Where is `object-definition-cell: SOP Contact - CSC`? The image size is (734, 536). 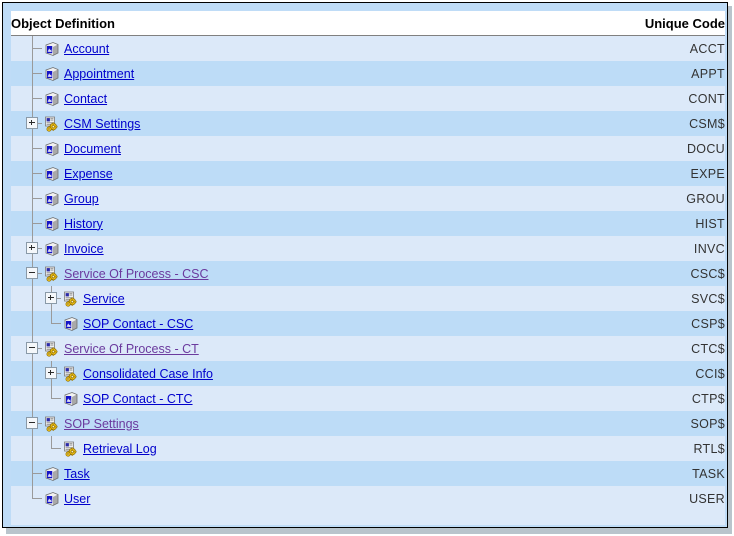
object-definition-cell: SOP Contact - CSC is located at coordinates (291, 323).